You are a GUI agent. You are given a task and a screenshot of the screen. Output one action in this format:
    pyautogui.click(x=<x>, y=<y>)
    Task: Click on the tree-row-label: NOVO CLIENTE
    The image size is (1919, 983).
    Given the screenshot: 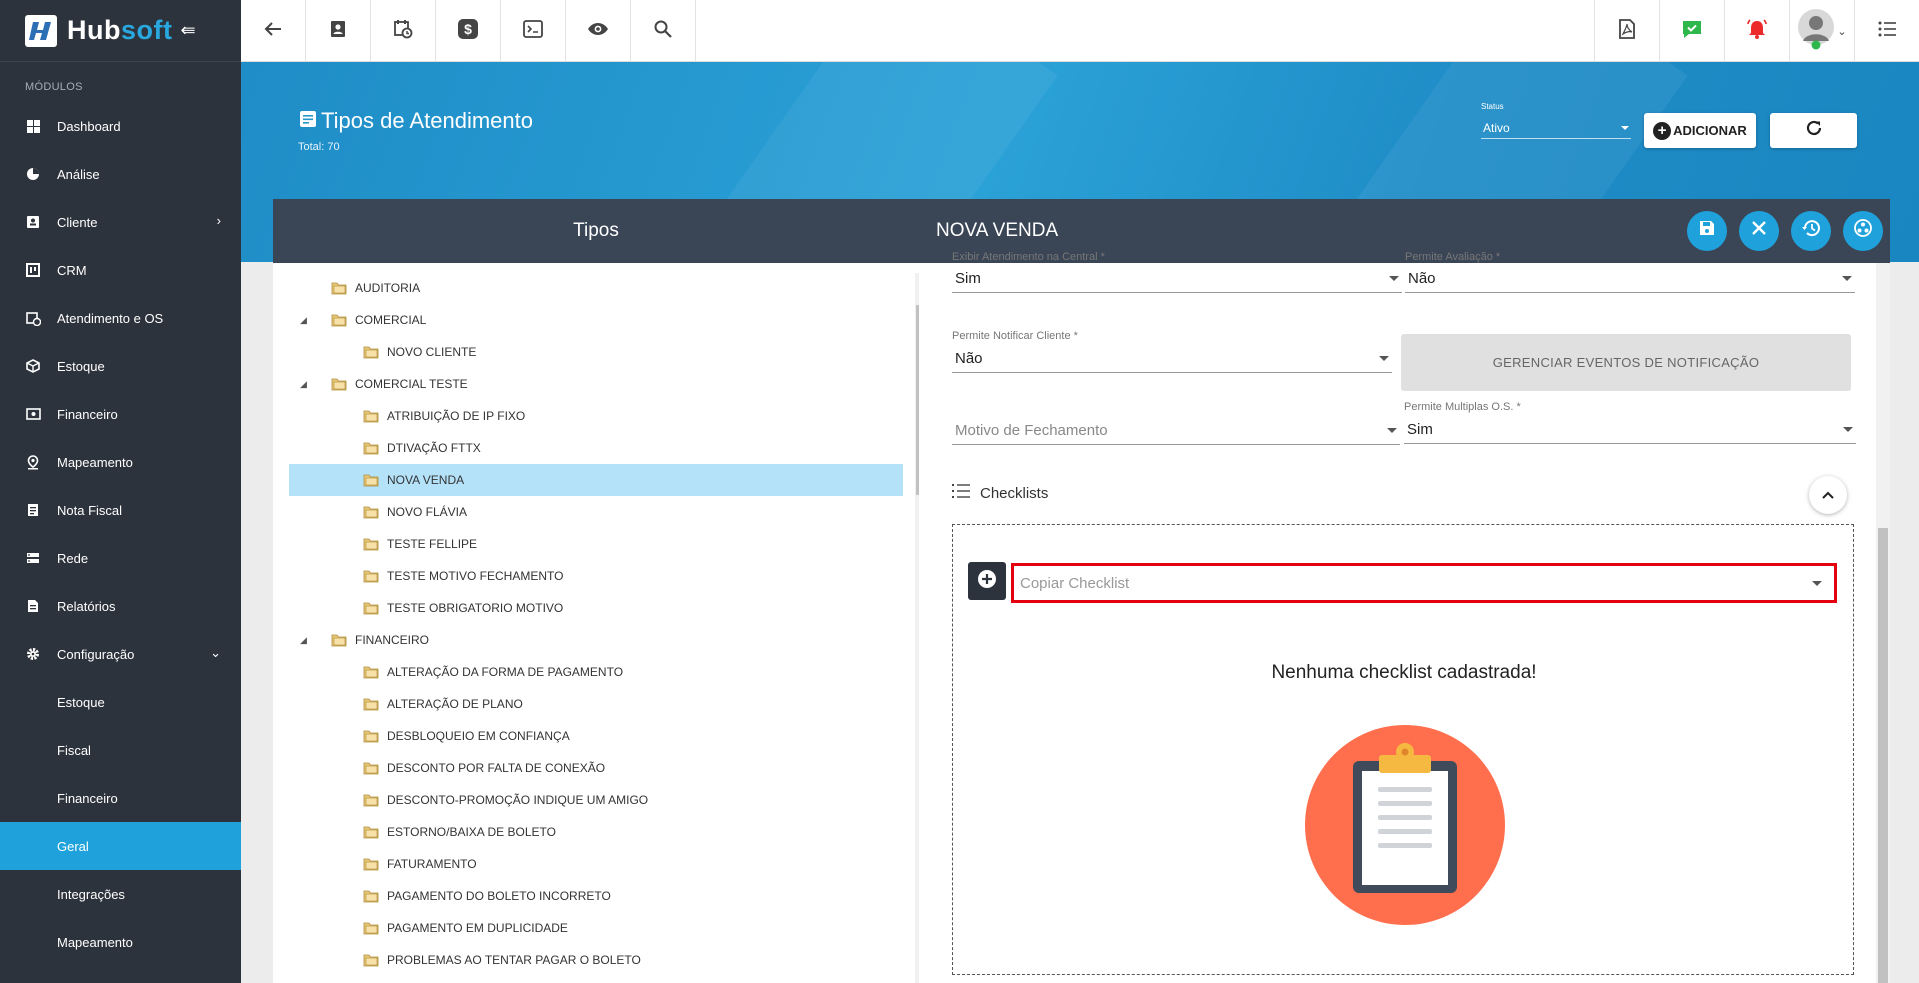 What is the action you would take?
    pyautogui.click(x=432, y=352)
    